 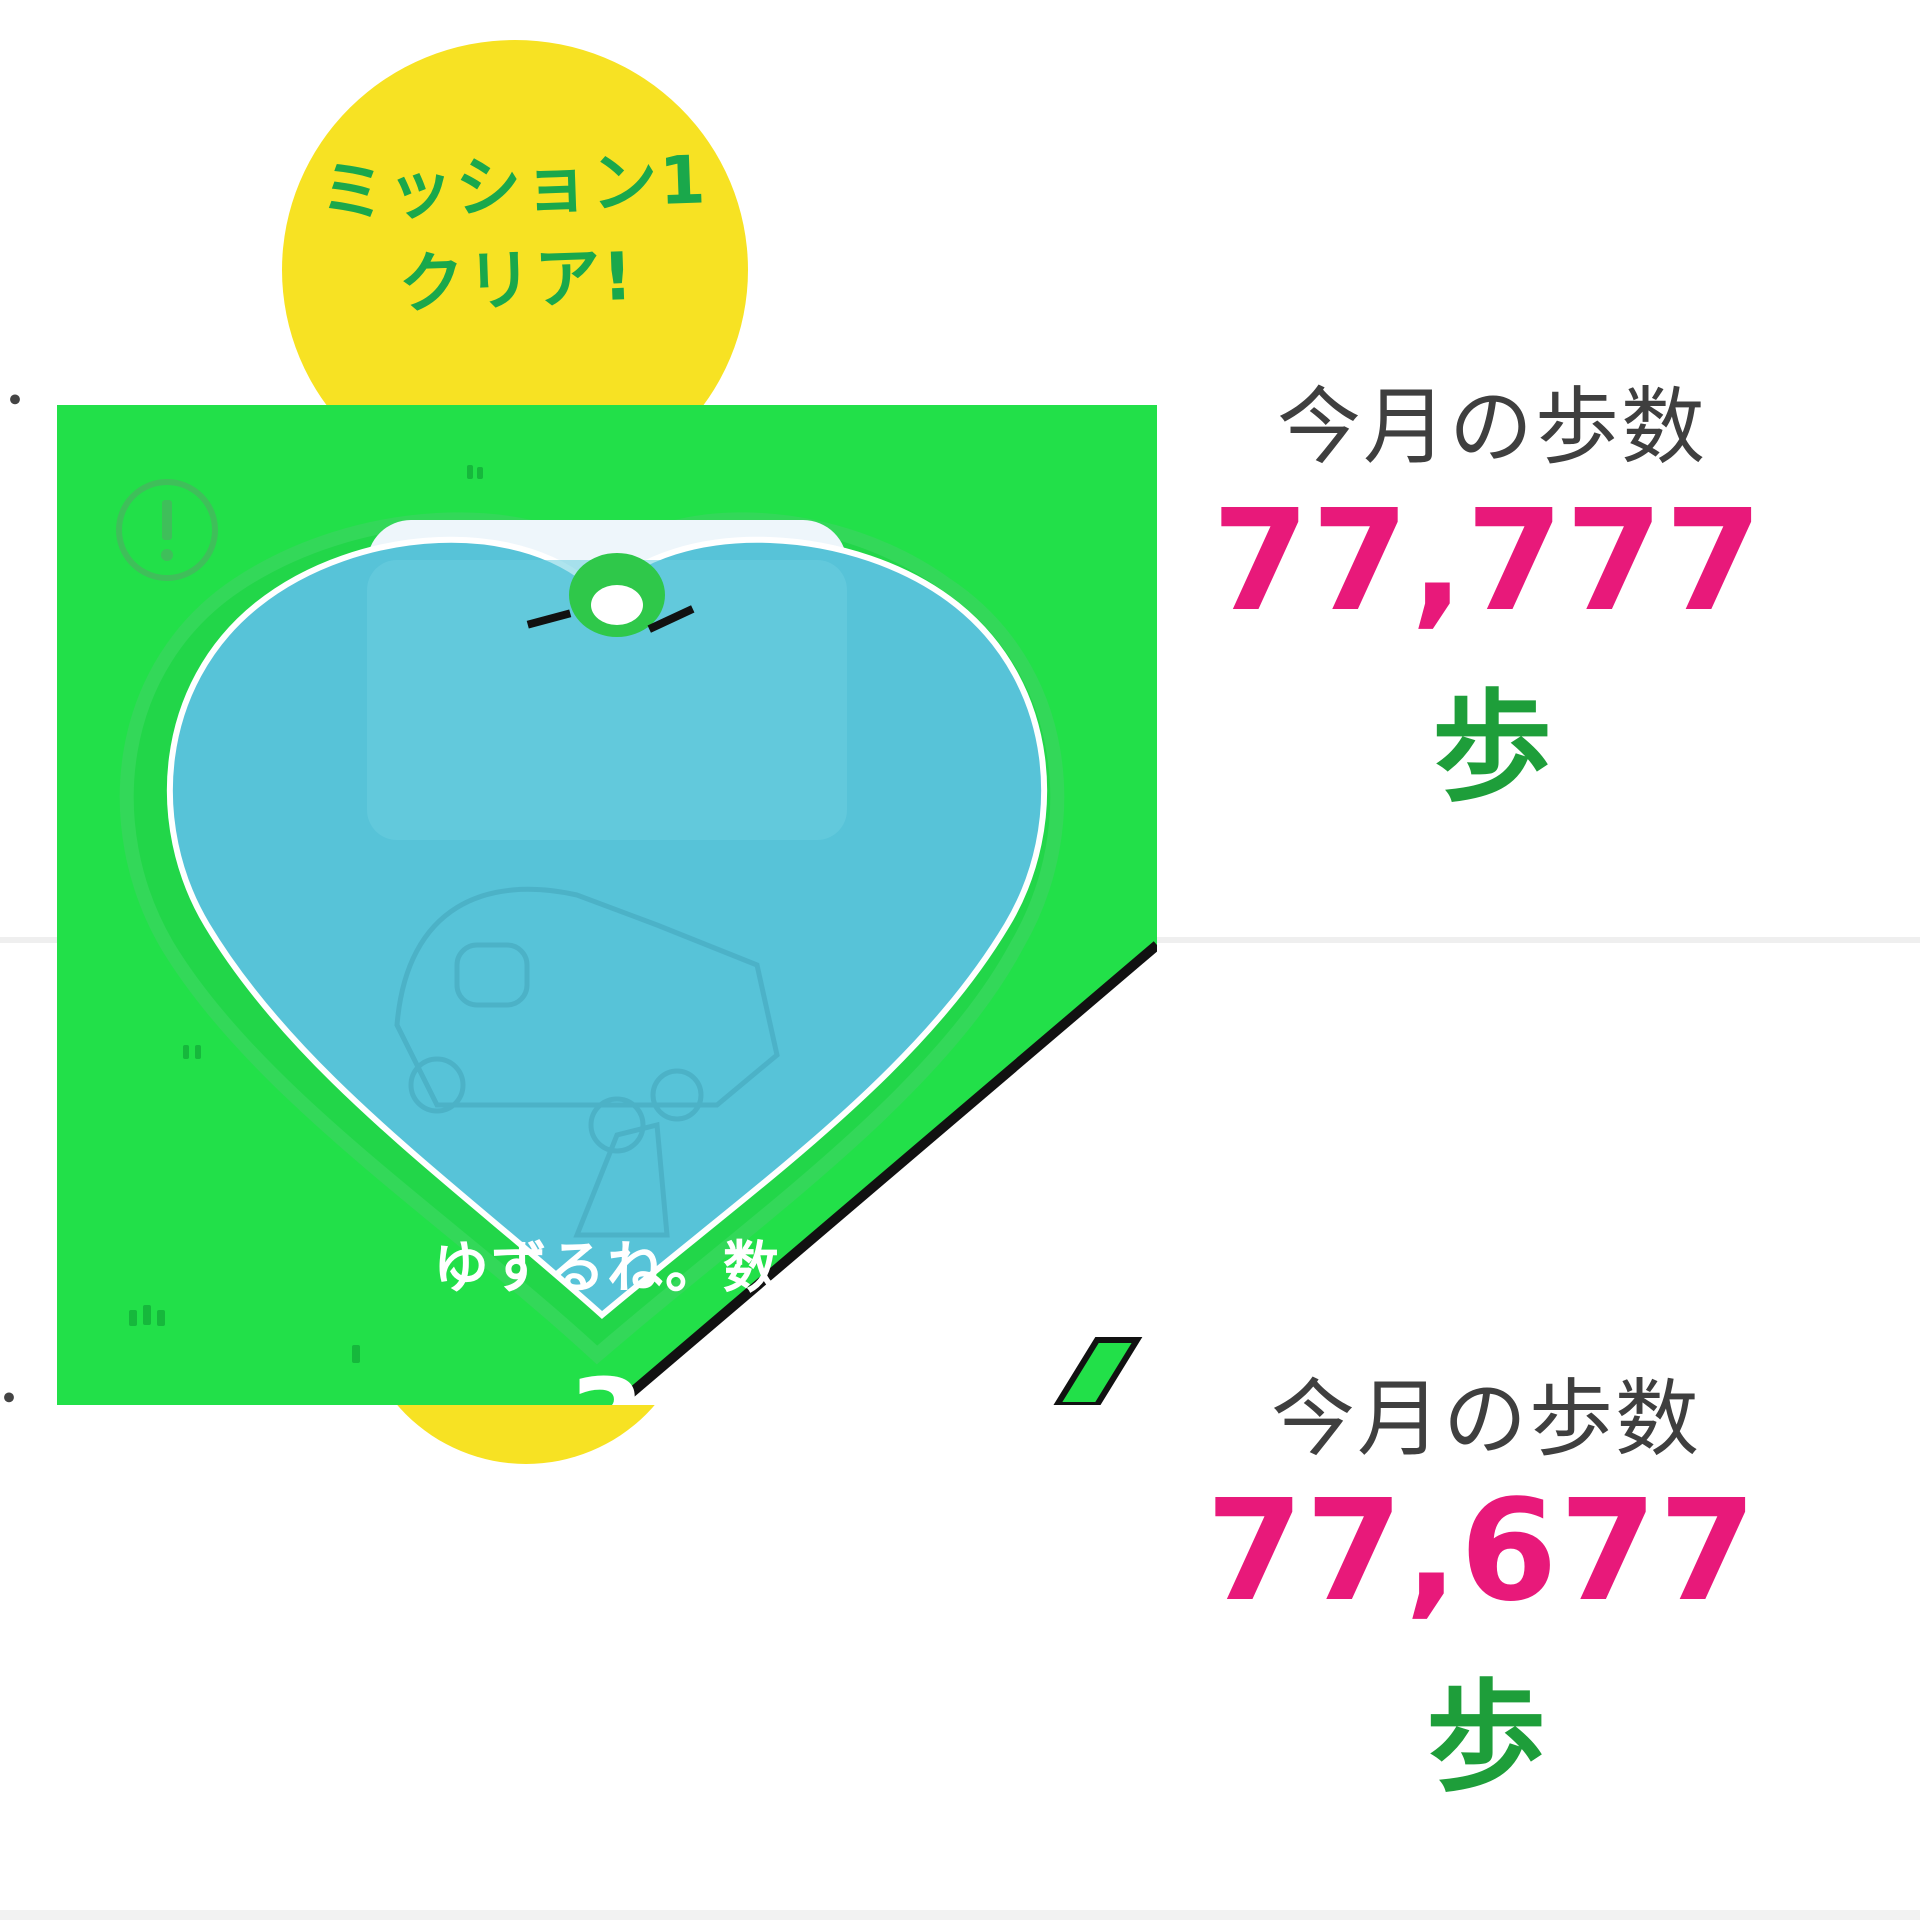 I want to click on yuzurune-count-value: 3, so click(x=607, y=1380).